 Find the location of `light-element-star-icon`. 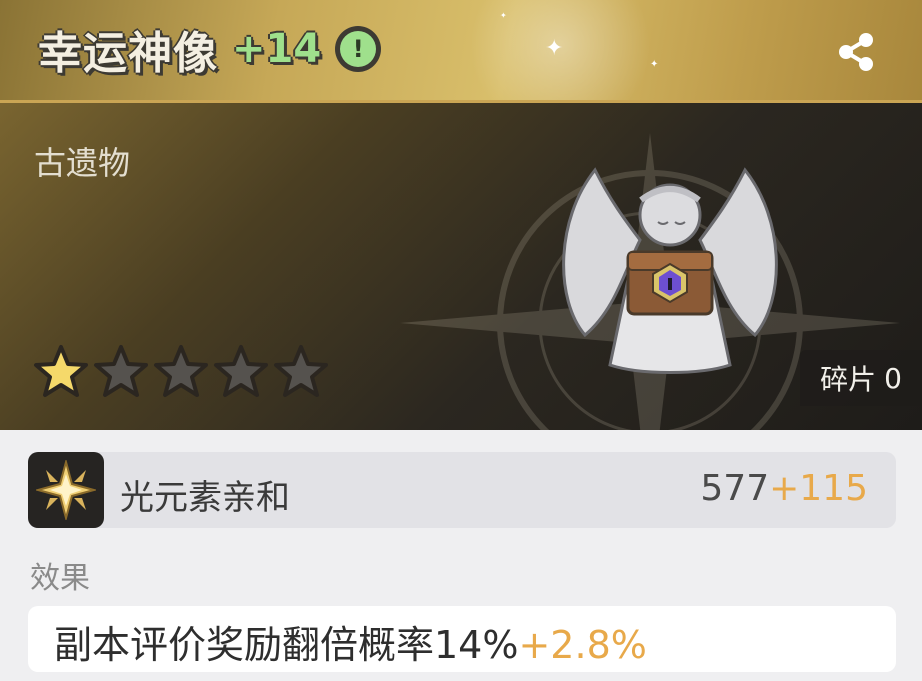

light-element-star-icon is located at coordinates (66, 490).